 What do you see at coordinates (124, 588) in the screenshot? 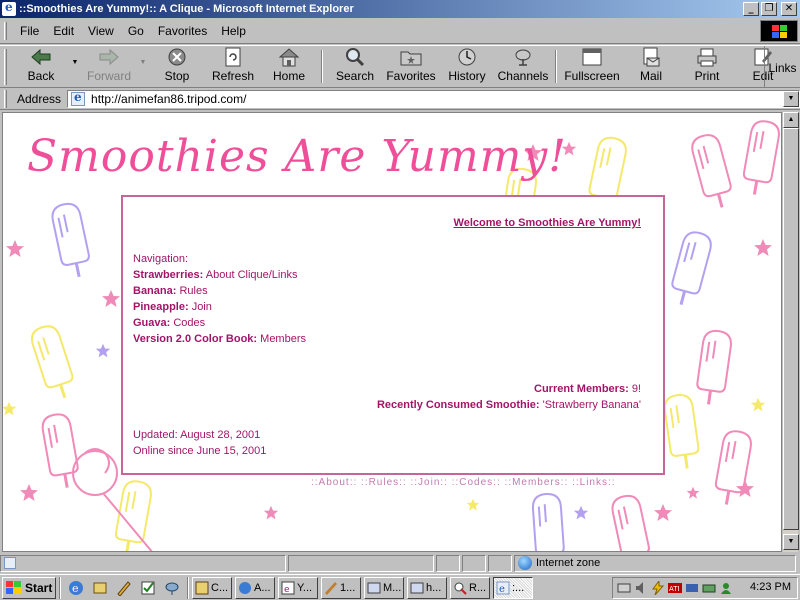
I see `quicklaunch-pencil-icon` at bounding box center [124, 588].